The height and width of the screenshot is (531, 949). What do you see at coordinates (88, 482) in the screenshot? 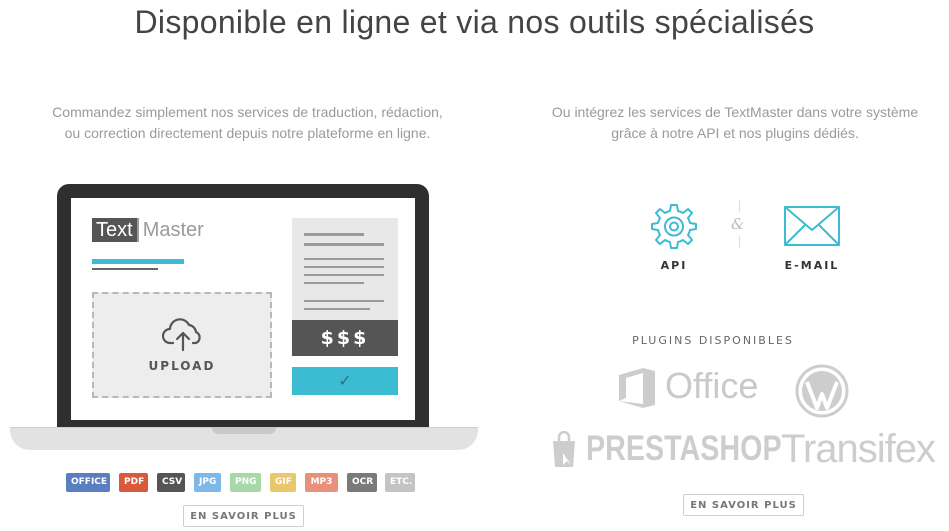
I see `format-tag-office: OFFICE` at bounding box center [88, 482].